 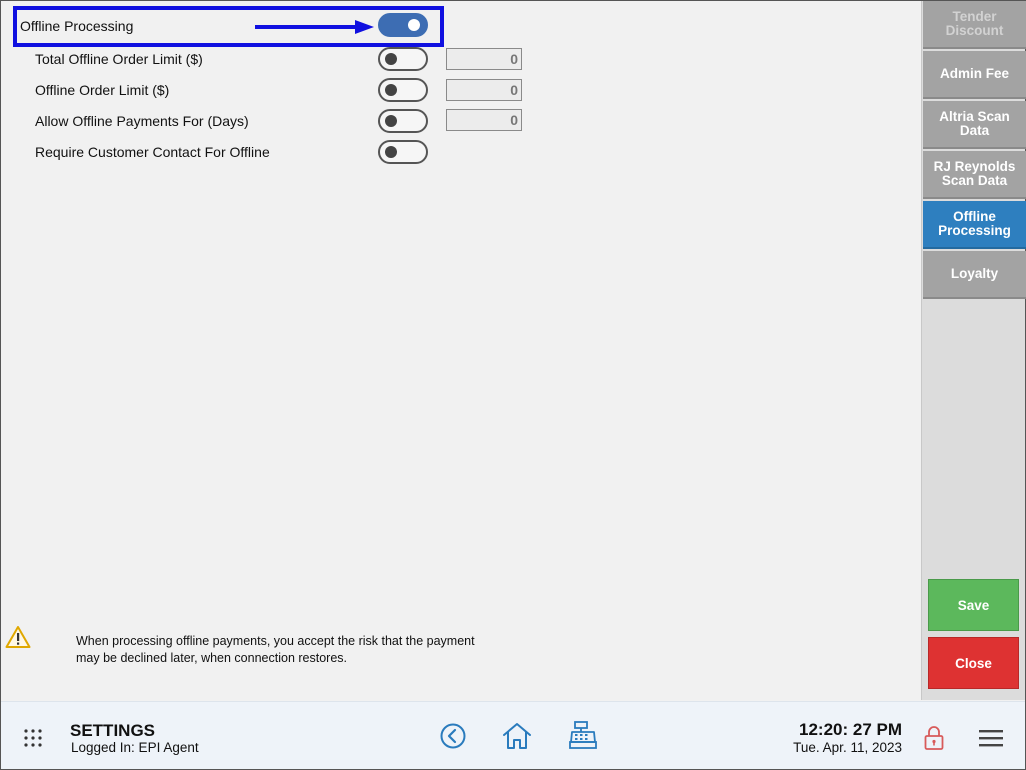 What do you see at coordinates (403, 59) in the screenshot?
I see `total-offline-limit-toggle` at bounding box center [403, 59].